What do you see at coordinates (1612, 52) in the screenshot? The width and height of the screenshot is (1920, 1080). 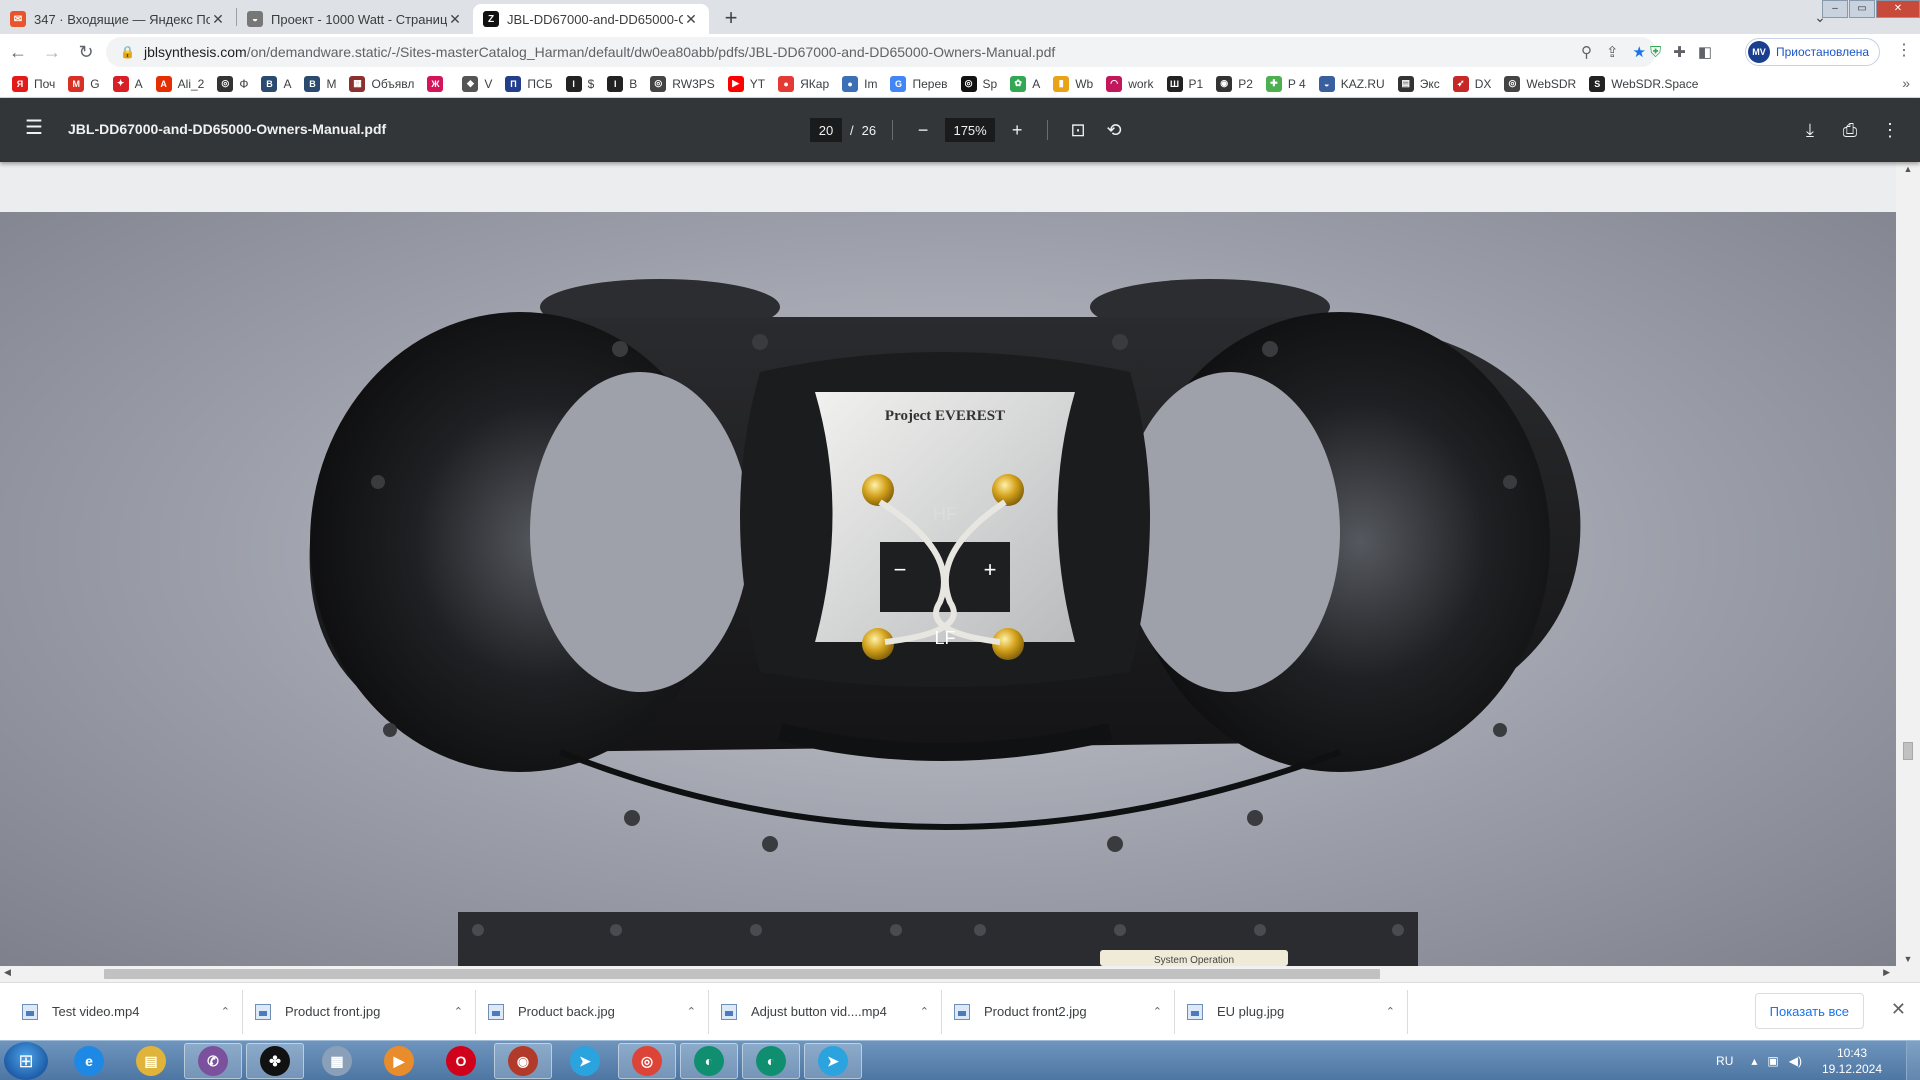 I see `share-icon: ⇪` at bounding box center [1612, 52].